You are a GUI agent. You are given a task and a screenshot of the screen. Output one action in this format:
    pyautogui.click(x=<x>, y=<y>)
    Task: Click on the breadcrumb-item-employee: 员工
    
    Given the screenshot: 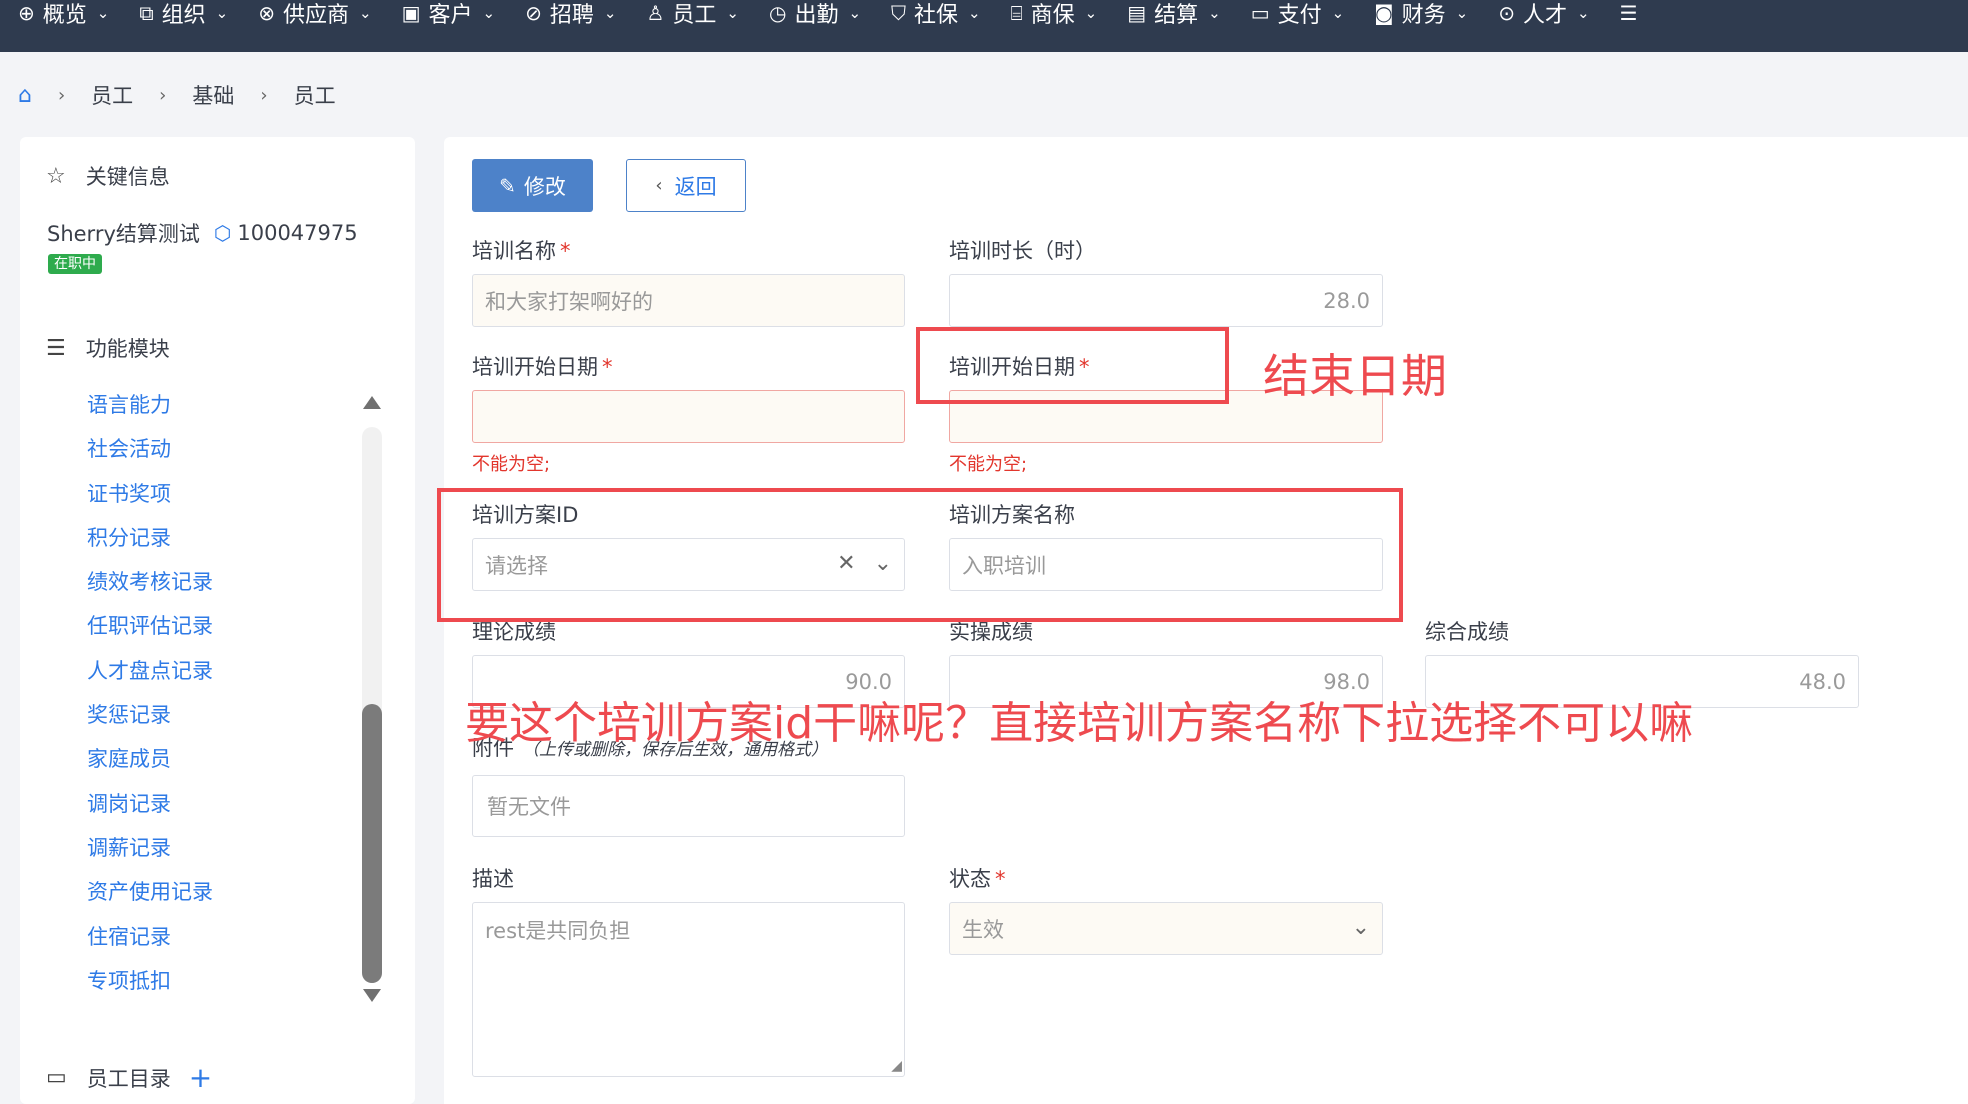 What is the action you would take?
    pyautogui.click(x=112, y=95)
    